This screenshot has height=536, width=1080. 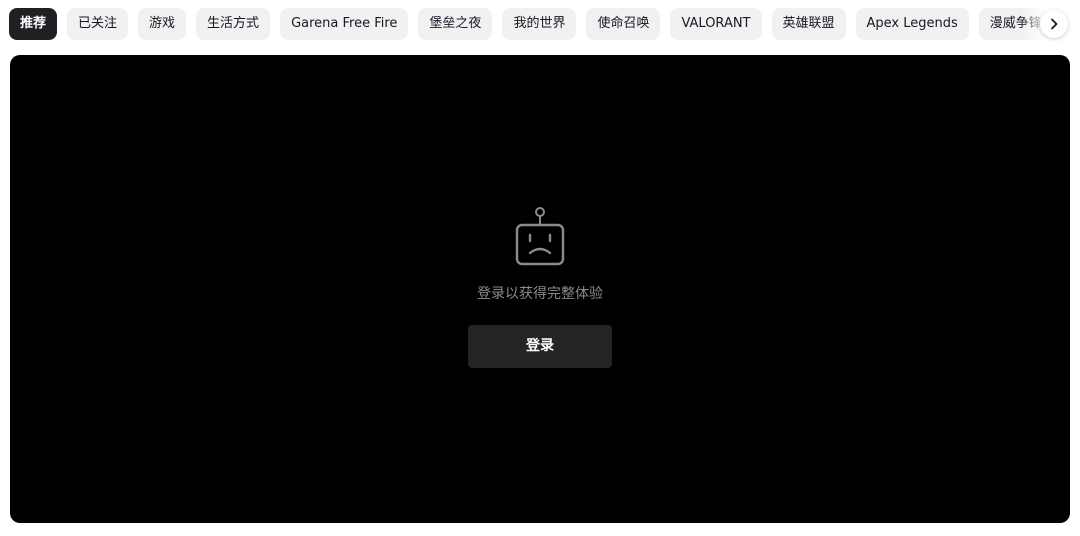 I want to click on login-button: 登录, so click(x=540, y=346).